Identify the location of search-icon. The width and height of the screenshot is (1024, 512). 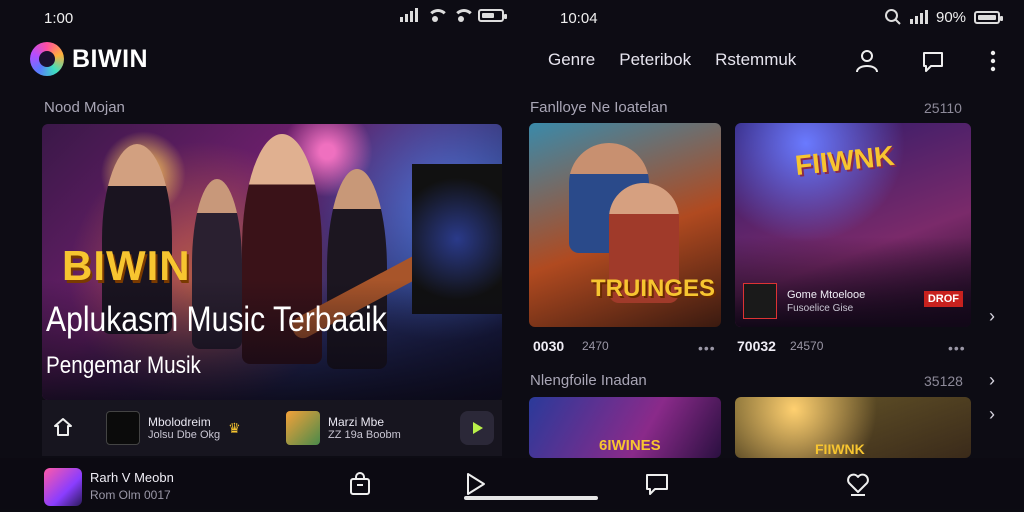
(893, 17).